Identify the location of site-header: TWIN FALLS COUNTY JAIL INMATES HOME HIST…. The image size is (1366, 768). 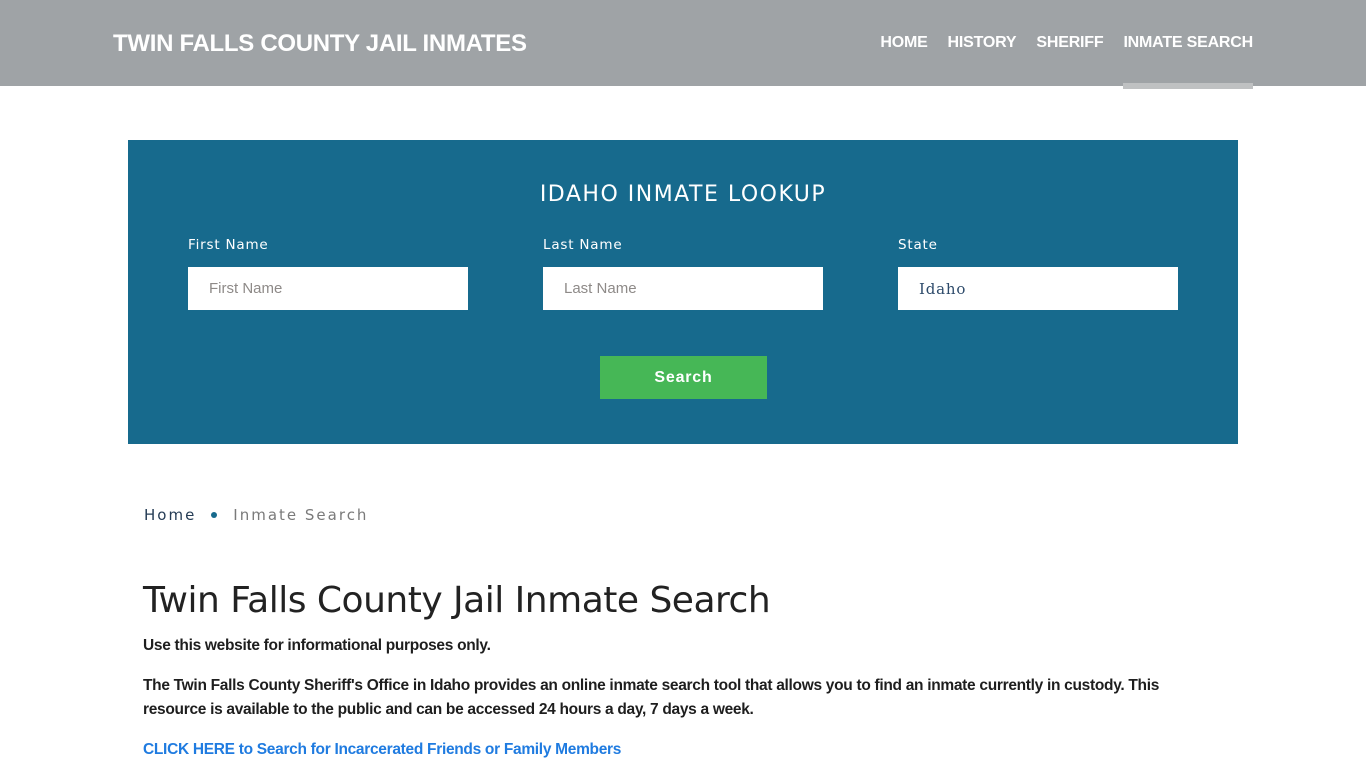
(683, 44).